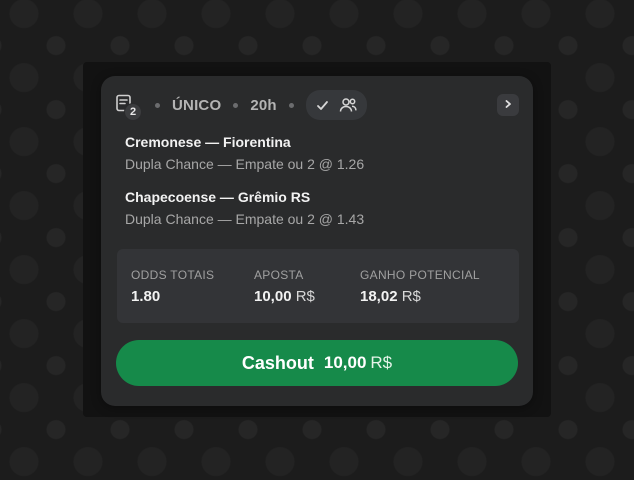 The image size is (634, 480). I want to click on selection-market: Dupla Chance — Empate ou 2 @ 1.26, so click(245, 164).